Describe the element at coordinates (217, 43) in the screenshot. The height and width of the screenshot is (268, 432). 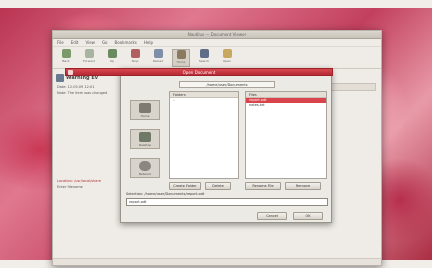
I see `menubar: File Edit View Go Bookmarks Help` at that location.